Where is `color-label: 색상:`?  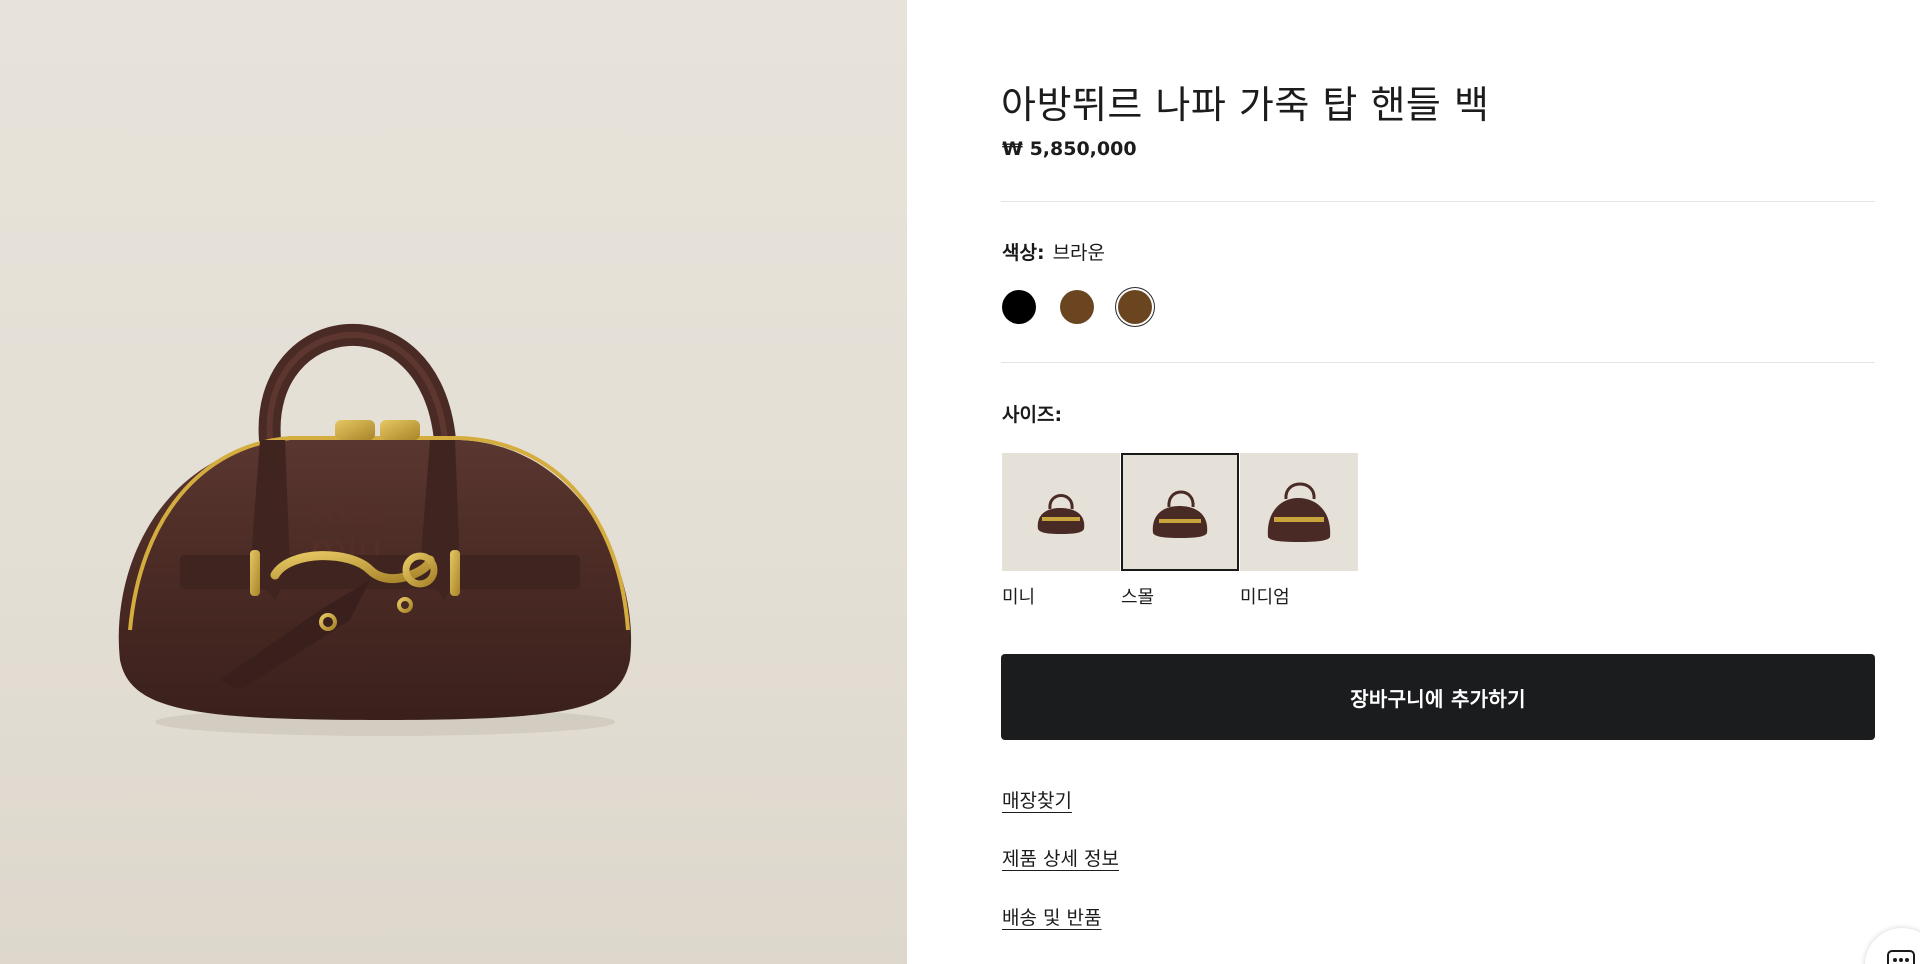 color-label: 색상: is located at coordinates (1023, 253).